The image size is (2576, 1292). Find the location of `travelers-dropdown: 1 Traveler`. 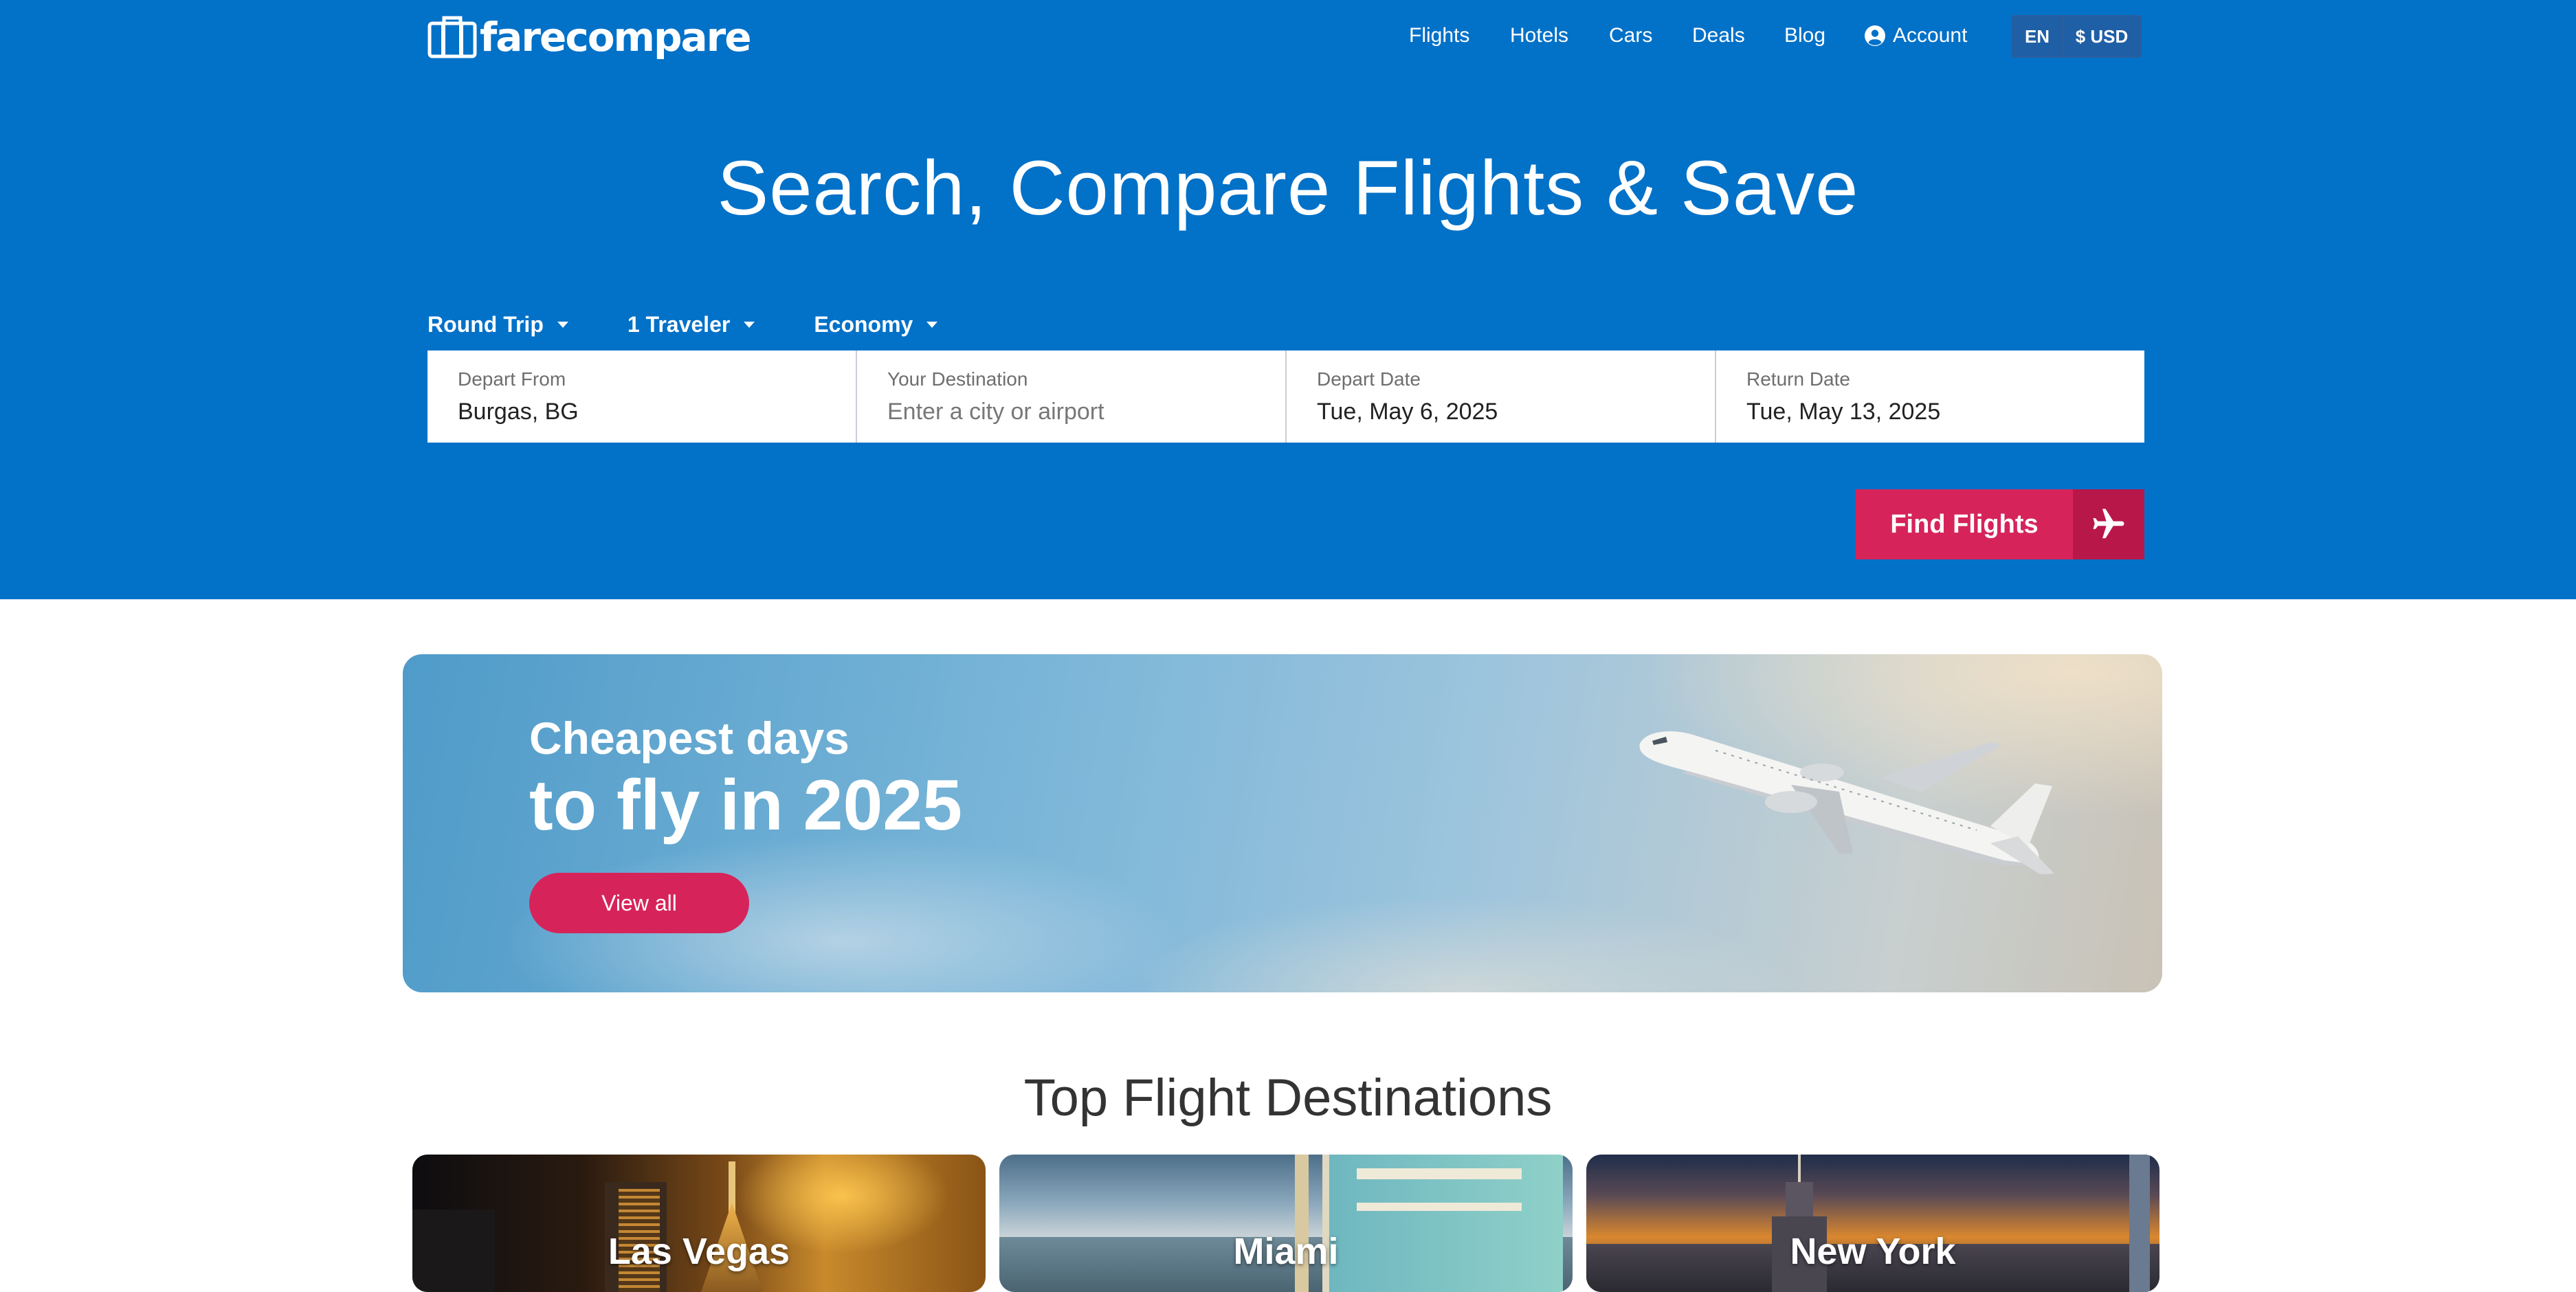

travelers-dropdown: 1 Traveler is located at coordinates (691, 324).